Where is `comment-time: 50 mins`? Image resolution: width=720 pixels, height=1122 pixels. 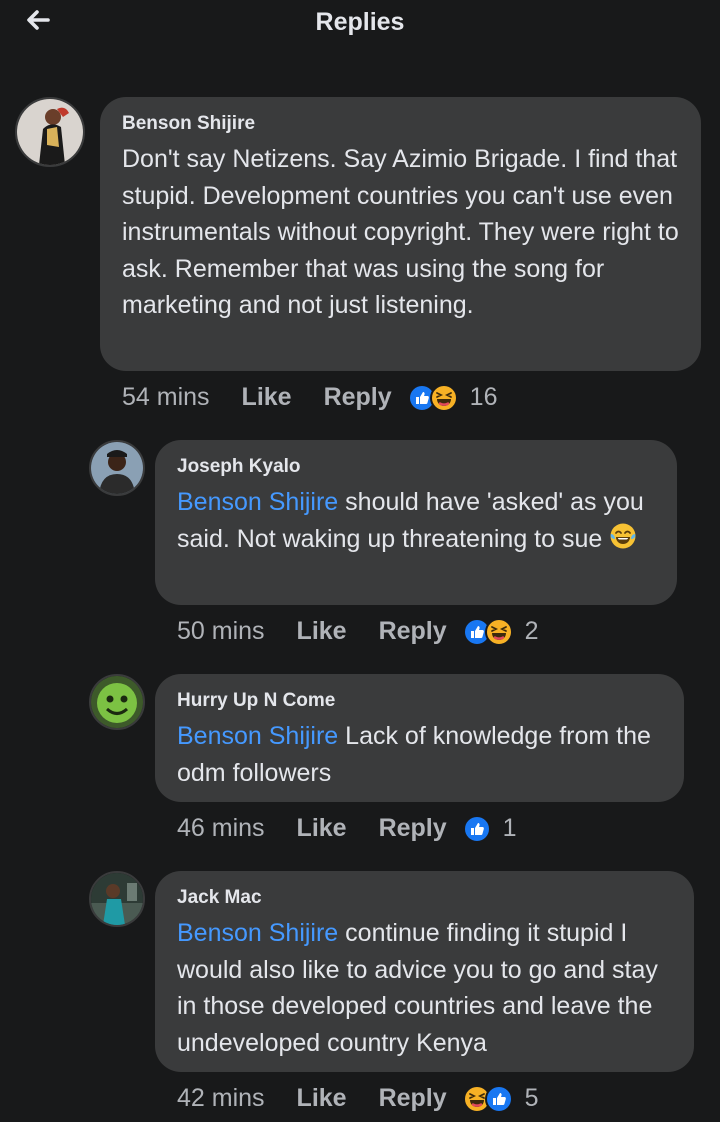 comment-time: 50 mins is located at coordinates (221, 631).